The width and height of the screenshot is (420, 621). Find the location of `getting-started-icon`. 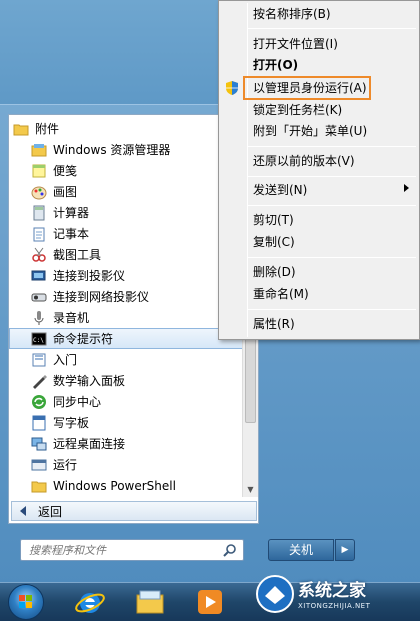

getting-started-icon is located at coordinates (39, 359).